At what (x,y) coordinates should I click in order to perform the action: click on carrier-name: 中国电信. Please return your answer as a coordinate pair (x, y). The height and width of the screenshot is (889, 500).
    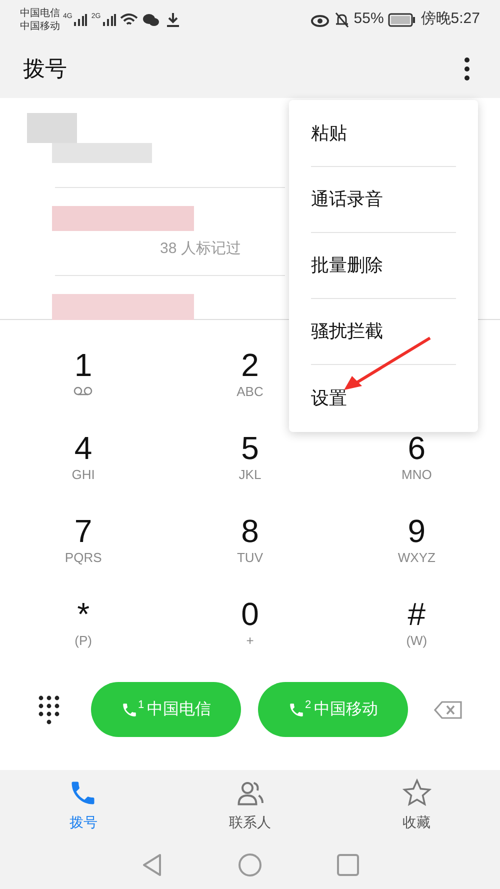
    Looking at the image, I should click on (40, 13).